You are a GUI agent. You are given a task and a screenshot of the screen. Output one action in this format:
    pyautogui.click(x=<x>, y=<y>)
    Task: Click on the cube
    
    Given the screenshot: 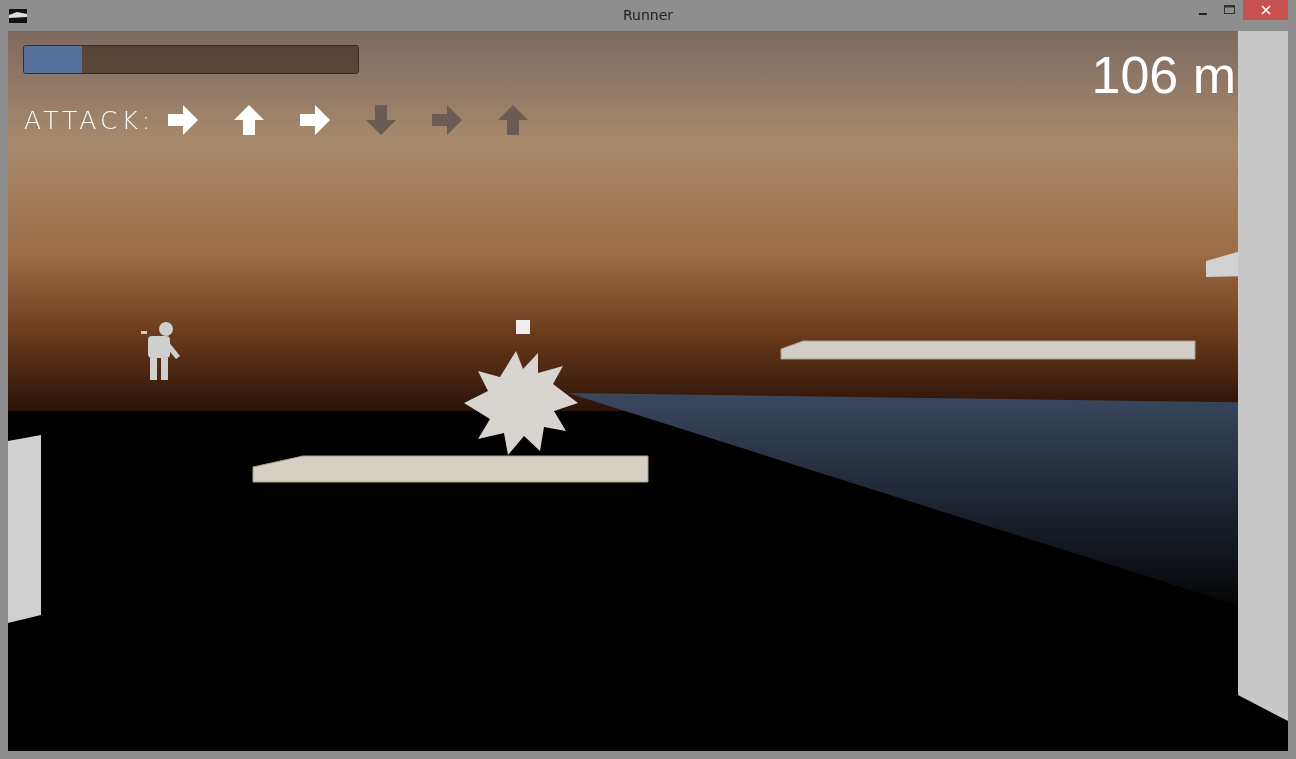 What is the action you would take?
    pyautogui.click(x=523, y=327)
    